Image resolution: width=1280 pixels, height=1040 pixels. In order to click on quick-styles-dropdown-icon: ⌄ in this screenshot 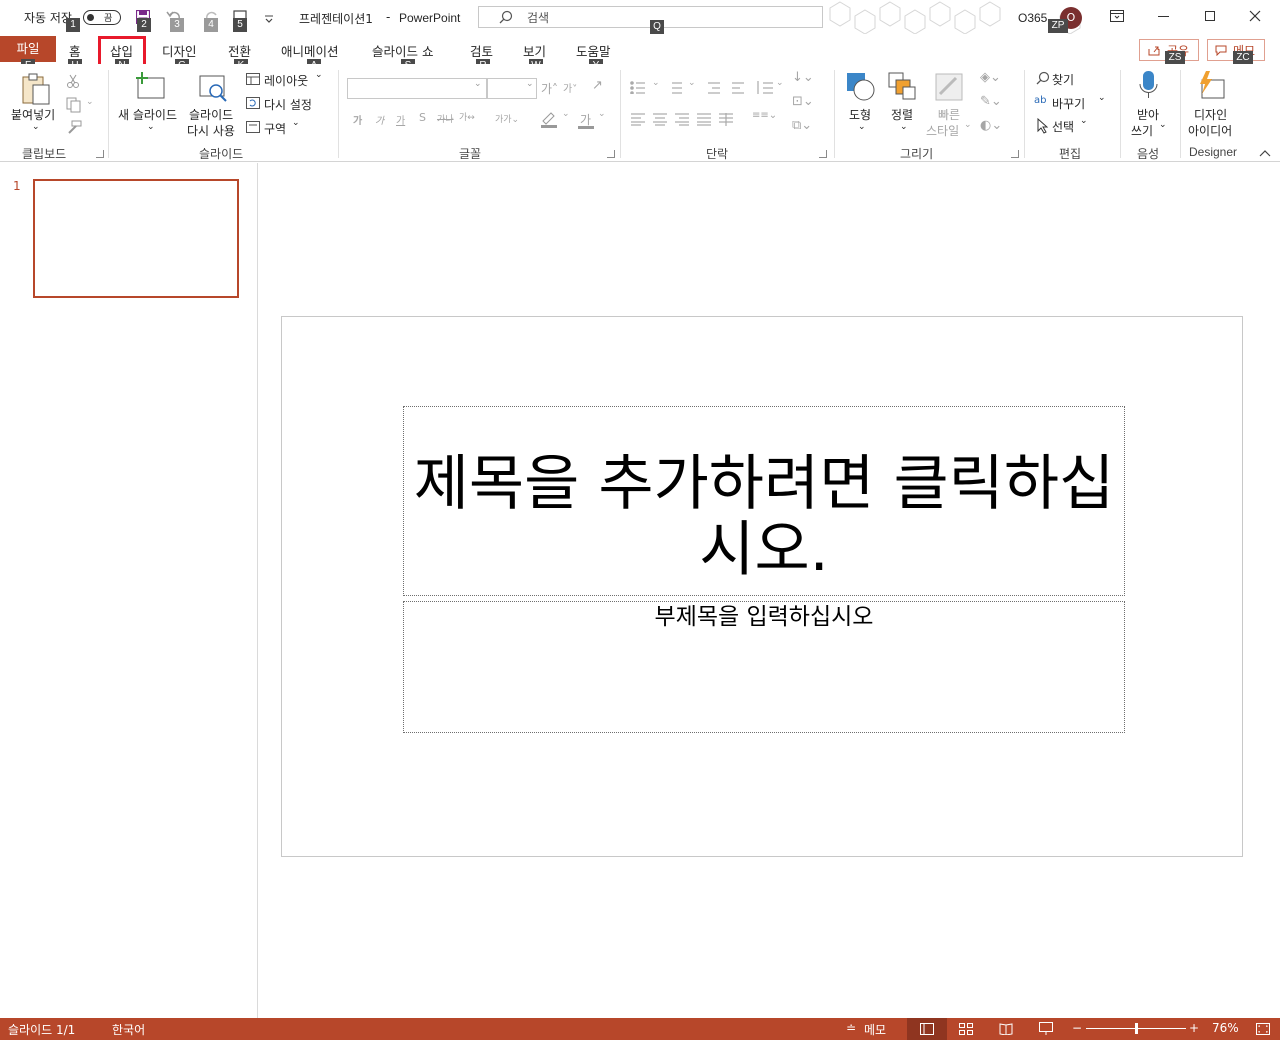, I will do `click(968, 125)`.